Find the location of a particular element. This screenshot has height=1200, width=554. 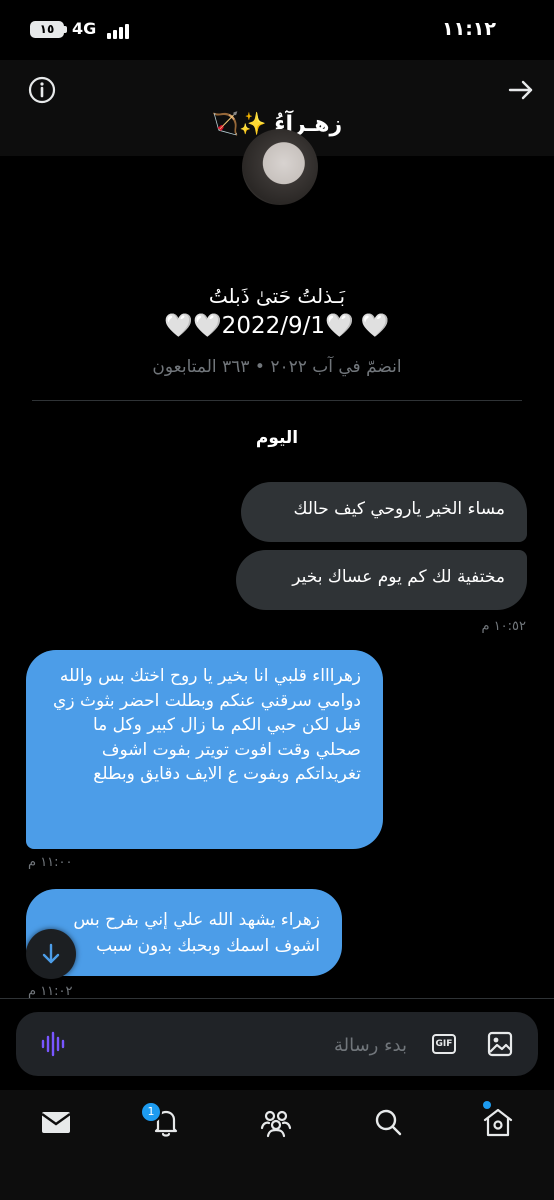

people-icon is located at coordinates (276, 1124).